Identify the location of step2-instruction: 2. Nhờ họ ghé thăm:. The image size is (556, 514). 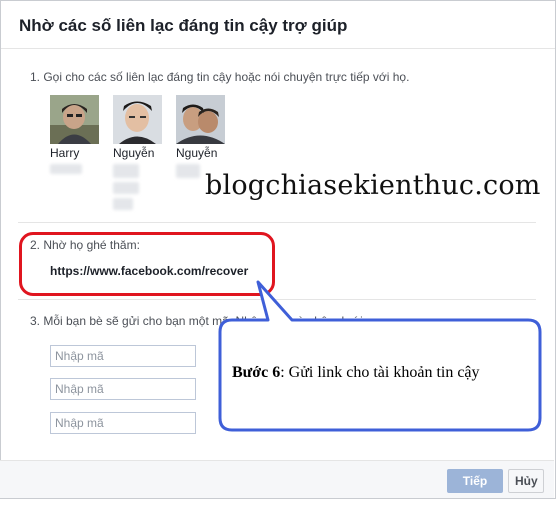
(85, 245).